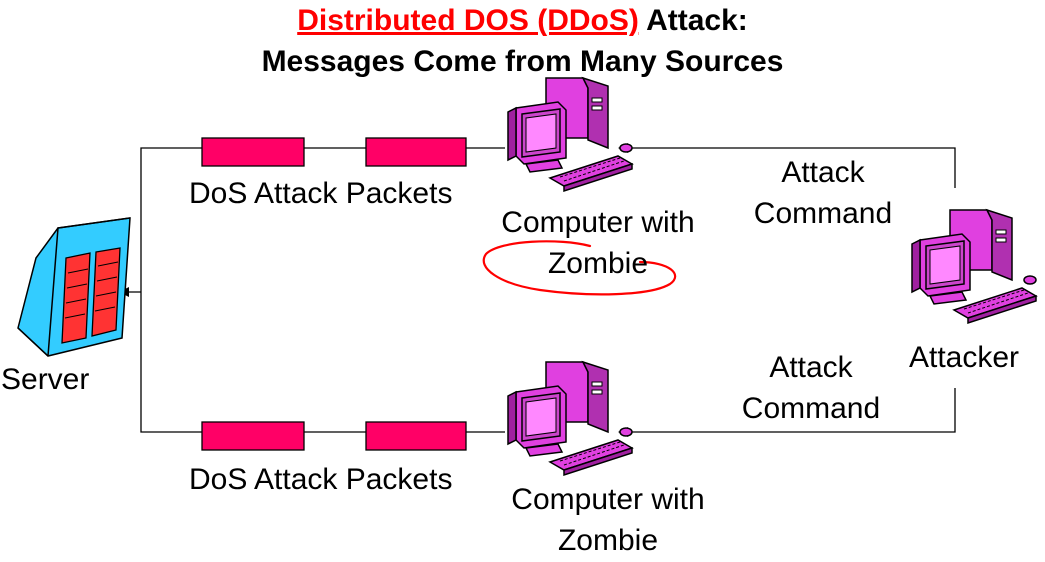 The width and height of the screenshot is (1045, 562). Describe the element at coordinates (608, 499) in the screenshot. I see `zombie-bottom-label-line1: Computer with` at that location.